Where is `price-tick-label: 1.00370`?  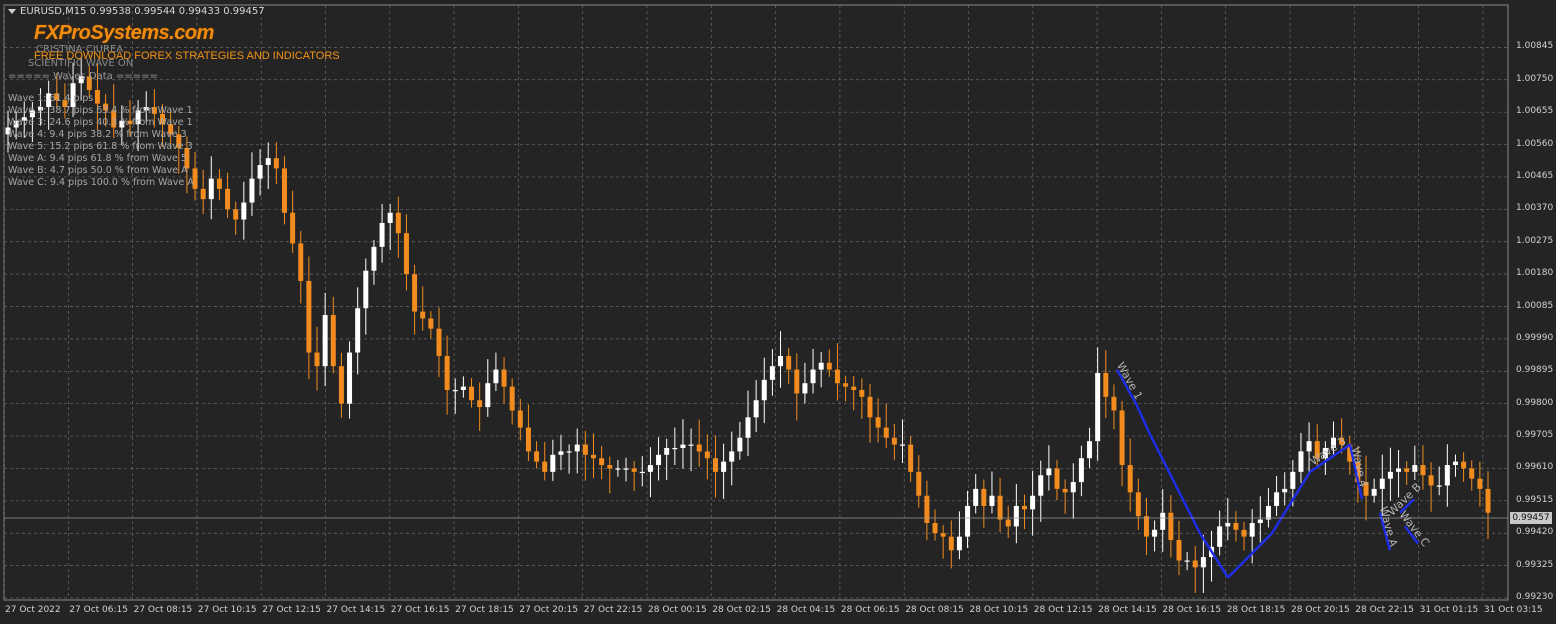
price-tick-label: 1.00370 is located at coordinates (1535, 208).